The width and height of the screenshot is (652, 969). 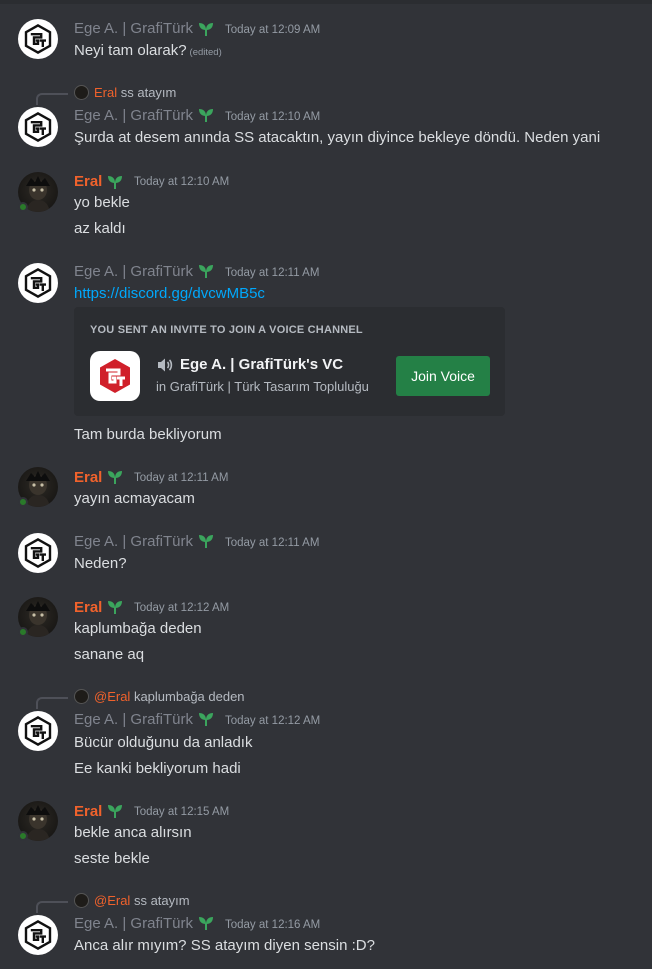 What do you see at coordinates (273, 925) in the screenshot?
I see `timestamp: Today at 12:16 AM` at bounding box center [273, 925].